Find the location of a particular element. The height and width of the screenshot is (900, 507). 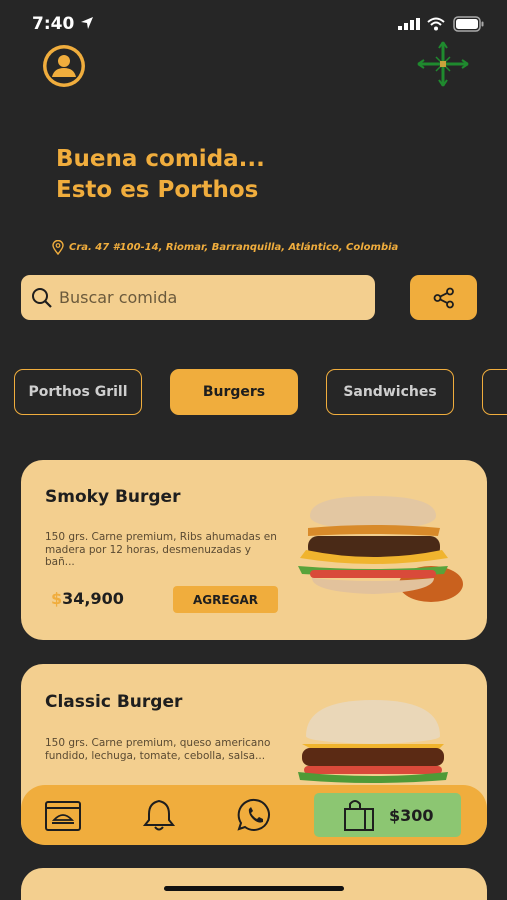

tab-porthos-grill: Porthos Grill is located at coordinates (78, 392).